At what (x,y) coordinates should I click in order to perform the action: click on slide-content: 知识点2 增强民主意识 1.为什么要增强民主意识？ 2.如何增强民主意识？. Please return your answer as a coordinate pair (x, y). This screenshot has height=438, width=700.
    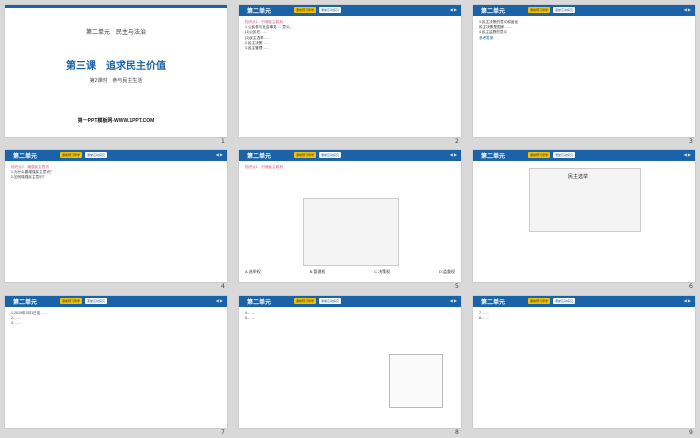
    Looking at the image, I should click on (116, 173).